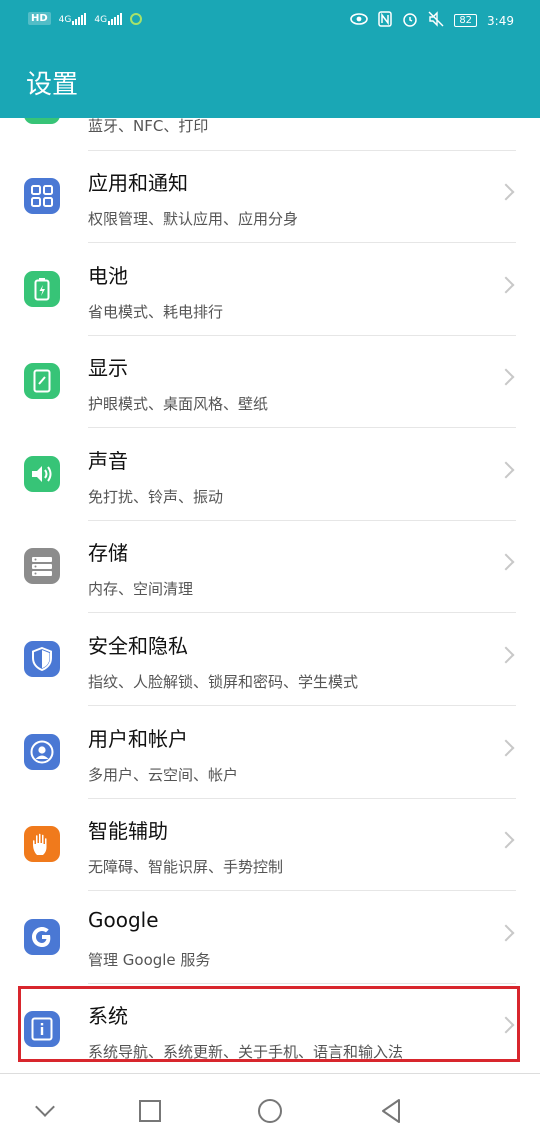 Image resolution: width=540 pixels, height=1141 pixels. What do you see at coordinates (138, 646) in the screenshot?
I see `item-title: 安全和隐私` at bounding box center [138, 646].